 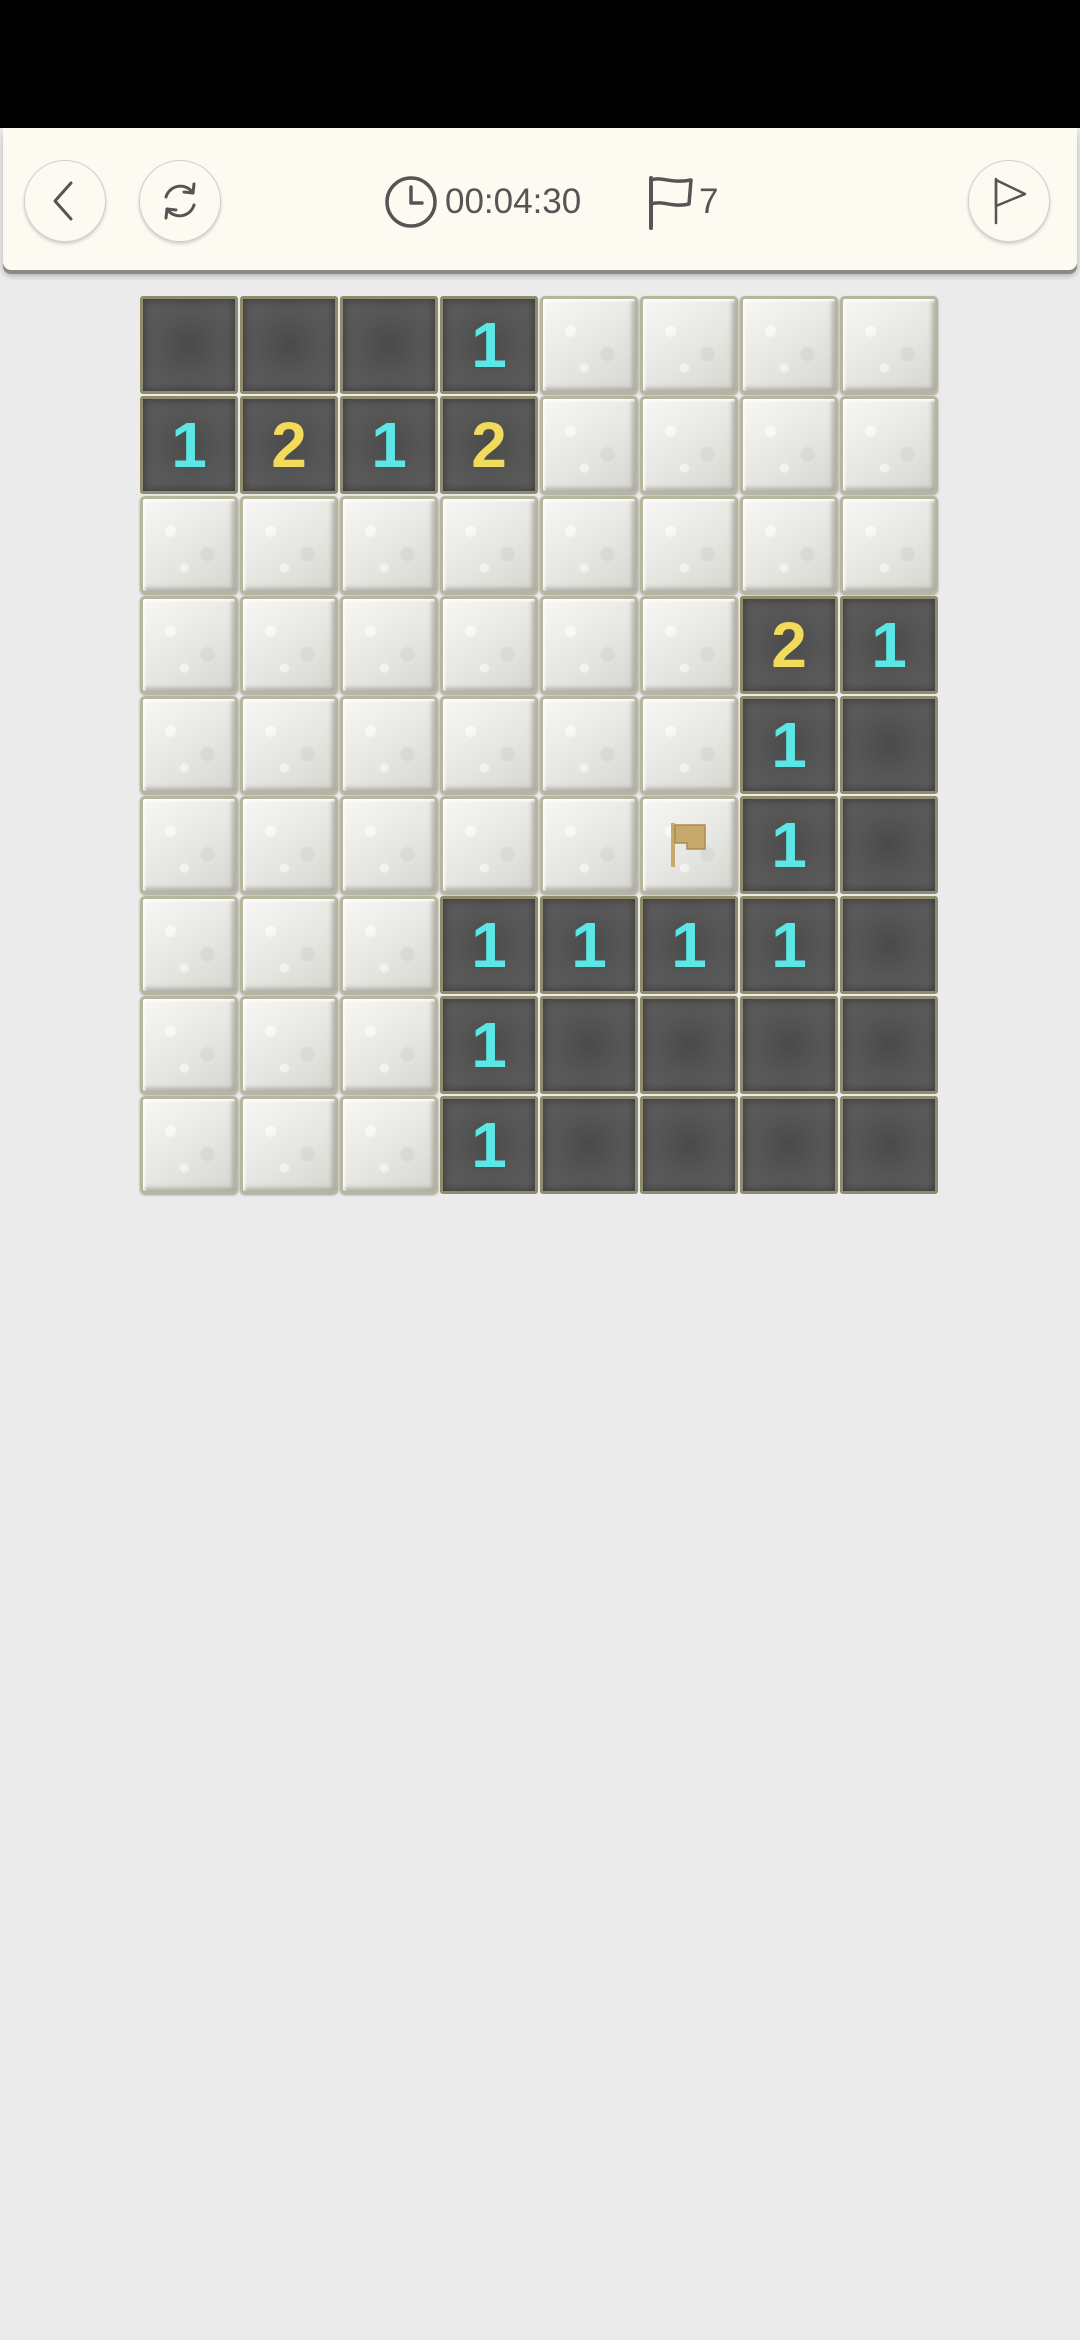 I want to click on timer-value: 00:04:30, so click(x=513, y=201).